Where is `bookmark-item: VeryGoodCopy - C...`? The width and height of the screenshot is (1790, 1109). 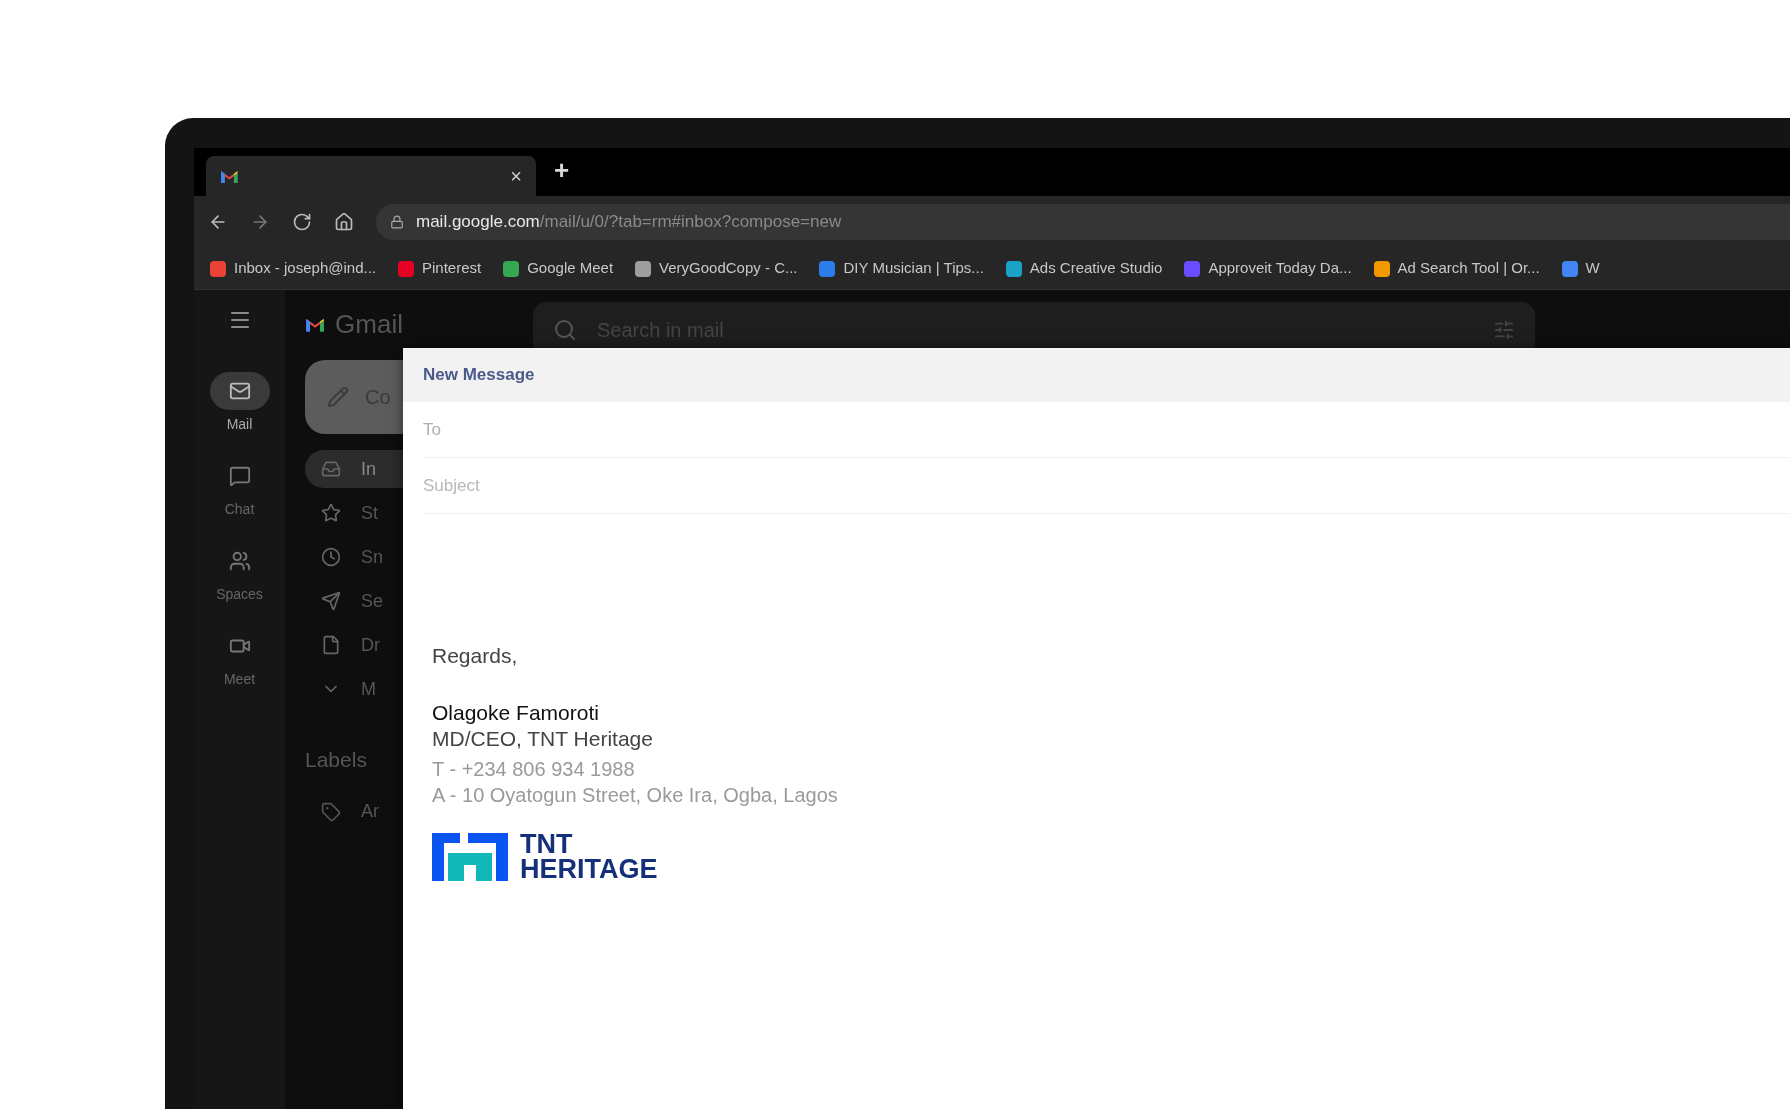 bookmark-item: VeryGoodCopy - C... is located at coordinates (716, 268).